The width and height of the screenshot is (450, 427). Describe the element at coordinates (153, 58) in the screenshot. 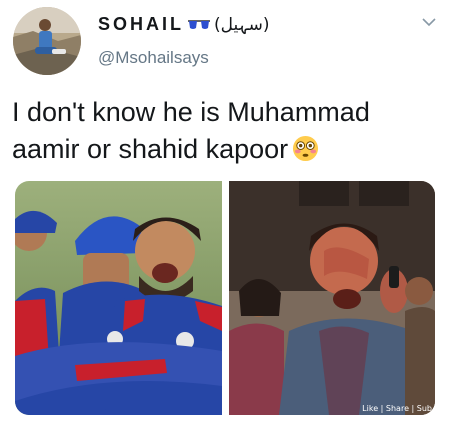

I see `user-handle: @Msohailsays` at that location.